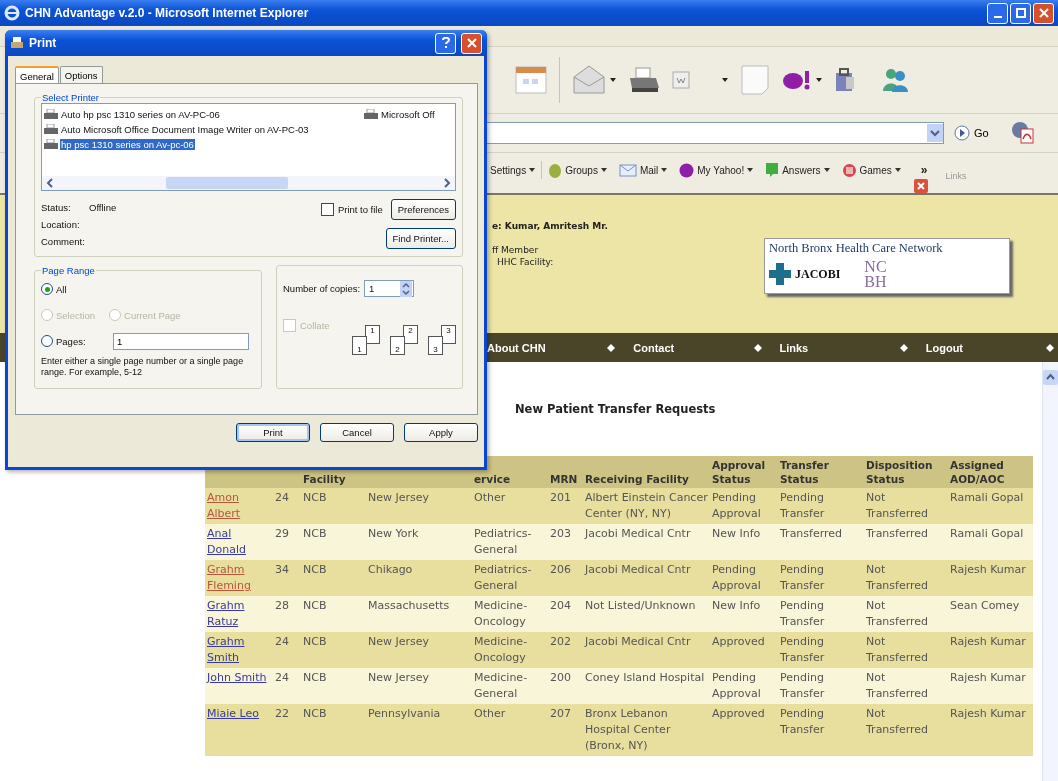  Describe the element at coordinates (76, 315) in the screenshot. I see `radio-label: Selection` at that location.